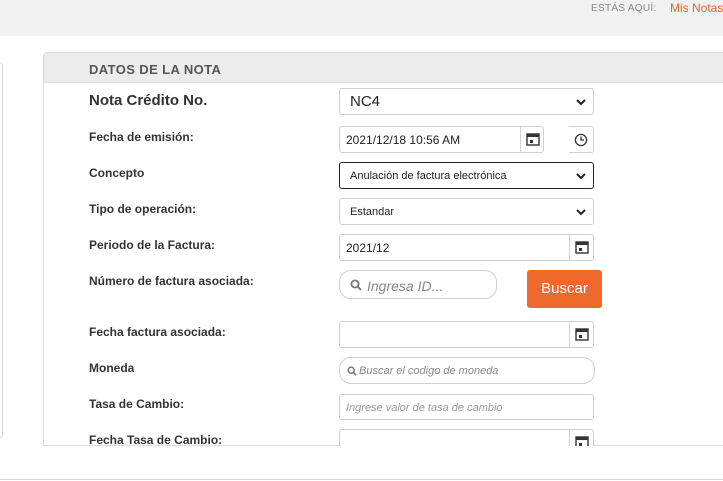 The height and width of the screenshot is (481, 723). Describe the element at coordinates (171, 281) in the screenshot. I see `numero-factura-label: Número de factura asociada:` at that location.